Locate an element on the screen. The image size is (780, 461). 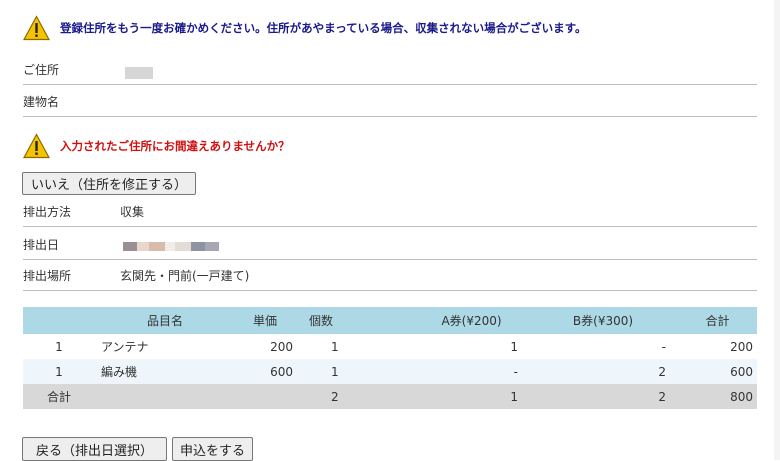
row-price: 200 is located at coordinates (265, 346).